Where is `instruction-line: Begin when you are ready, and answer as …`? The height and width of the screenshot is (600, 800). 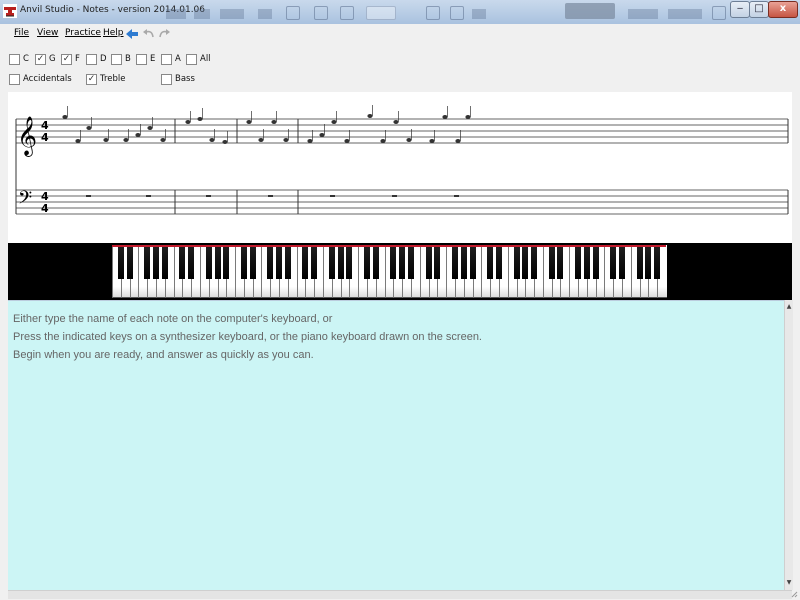
instruction-line: Begin when you are ready, and answer as … is located at coordinates (163, 355).